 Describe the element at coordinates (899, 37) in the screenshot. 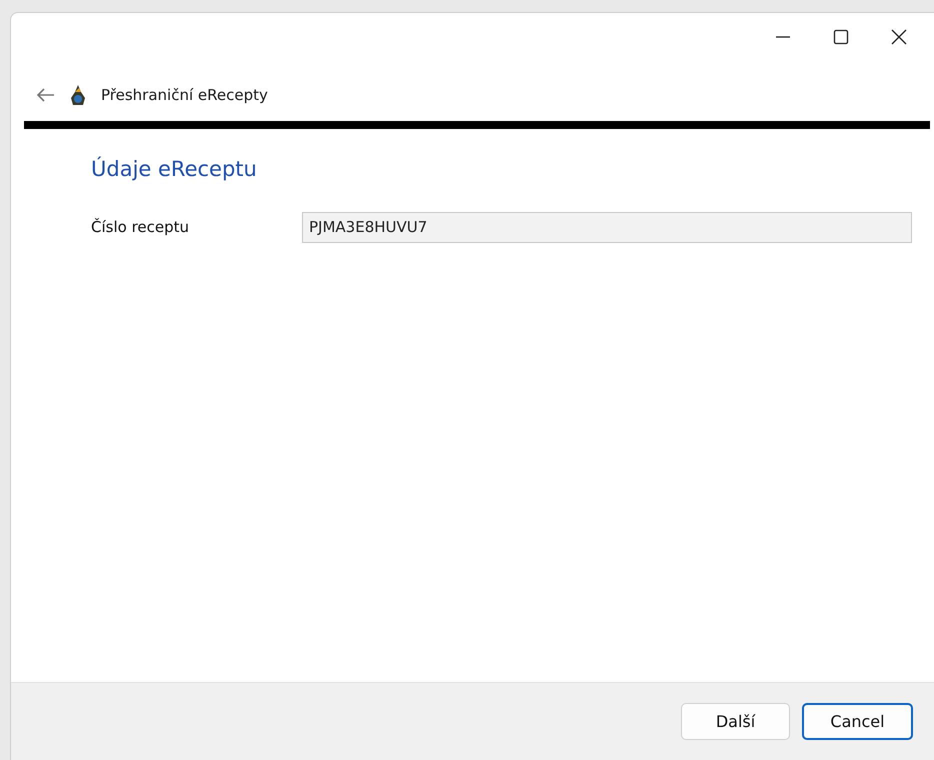

I see `close-icon` at that location.